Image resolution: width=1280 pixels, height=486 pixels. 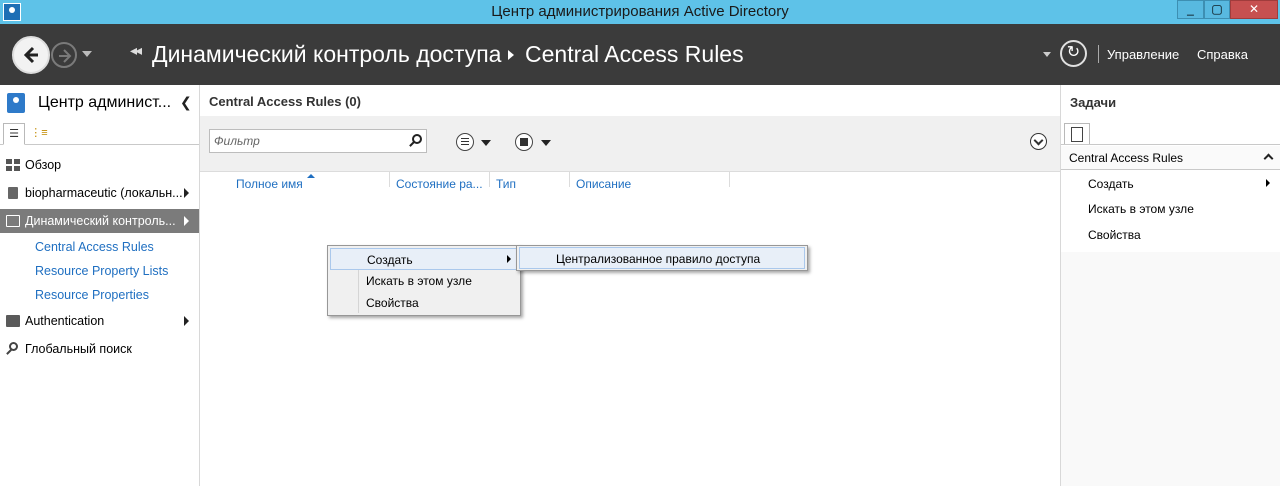 I want to click on maximize-button: ▢, so click(x=1217, y=9).